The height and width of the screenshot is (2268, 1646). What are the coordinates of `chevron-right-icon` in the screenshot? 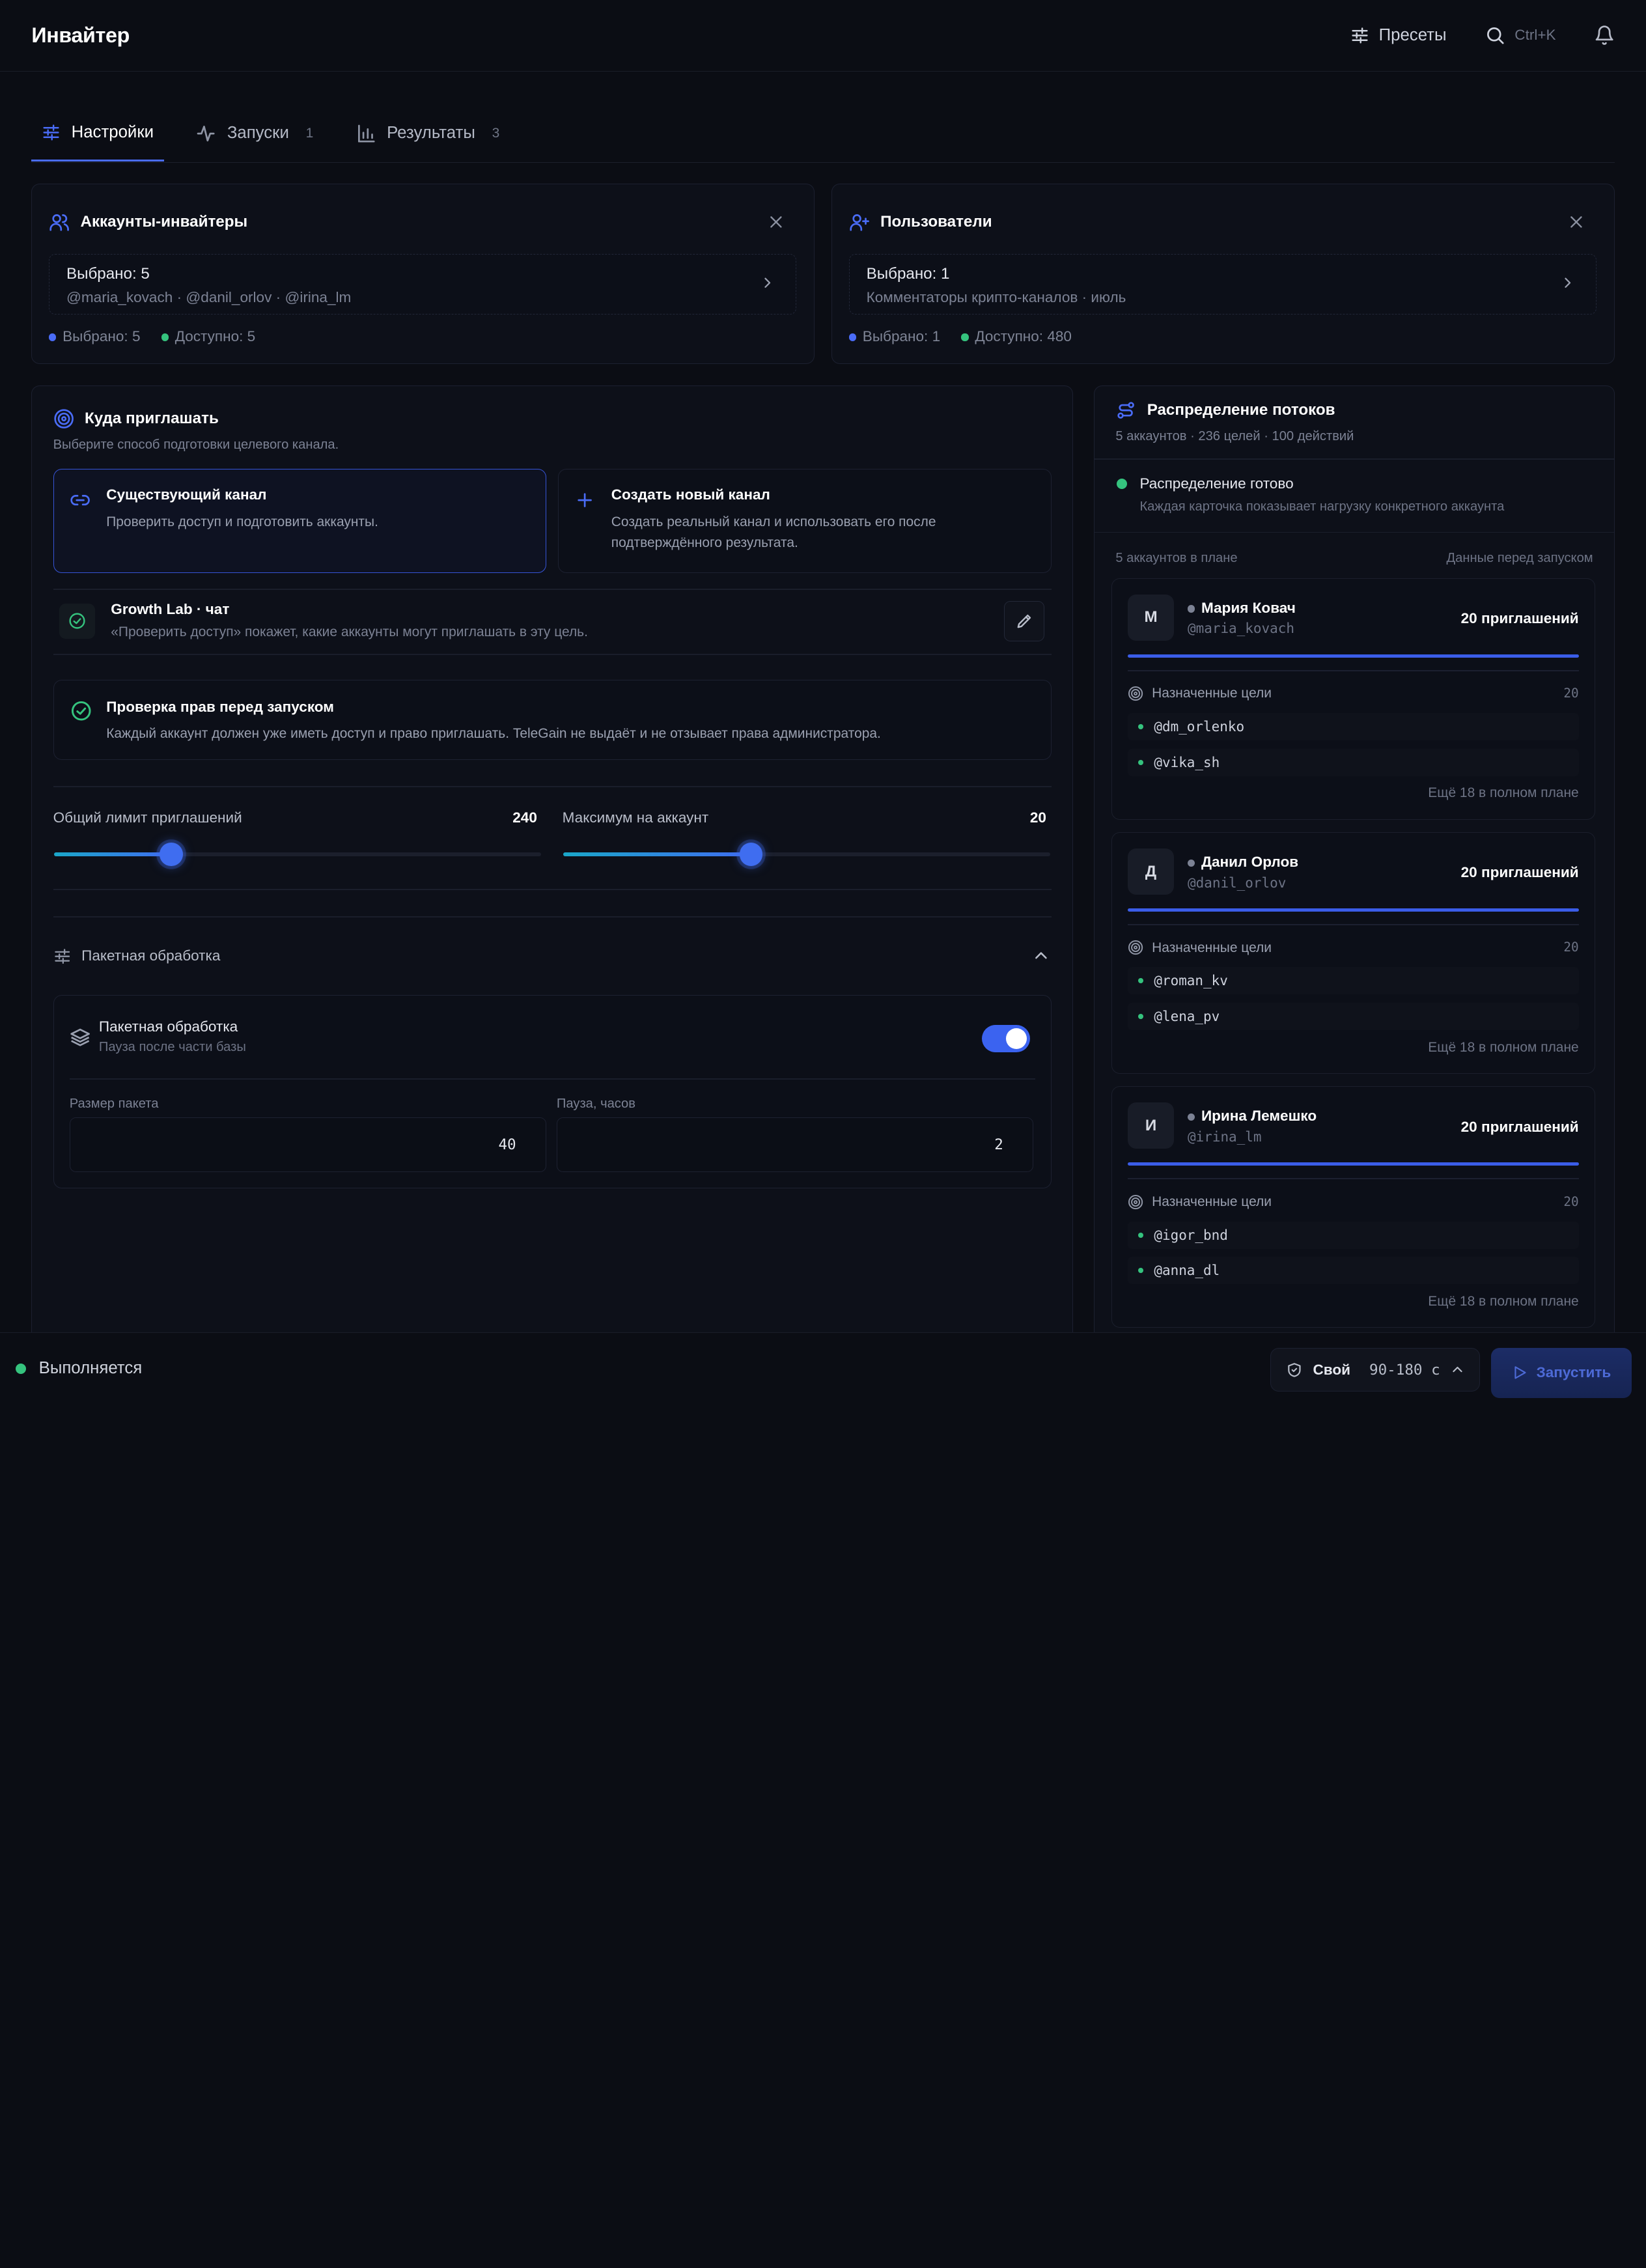 It's located at (1568, 282).